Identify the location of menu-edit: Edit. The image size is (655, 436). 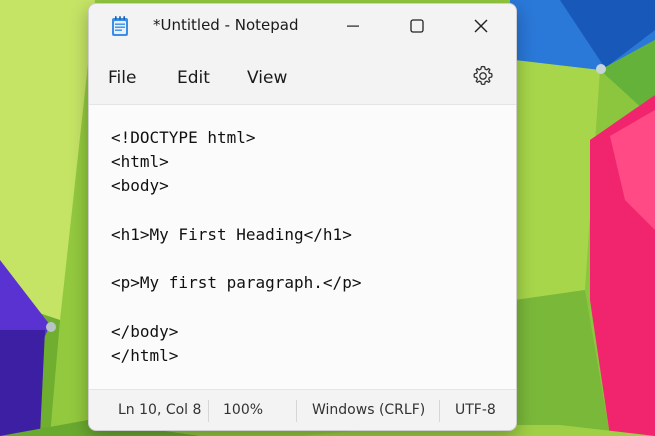
(193, 78).